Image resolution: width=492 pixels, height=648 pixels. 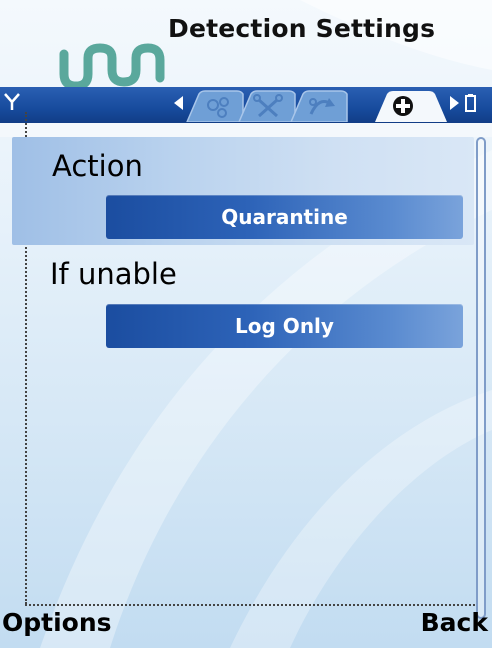 I want to click on tab-scroll-left-icon, so click(x=179, y=103).